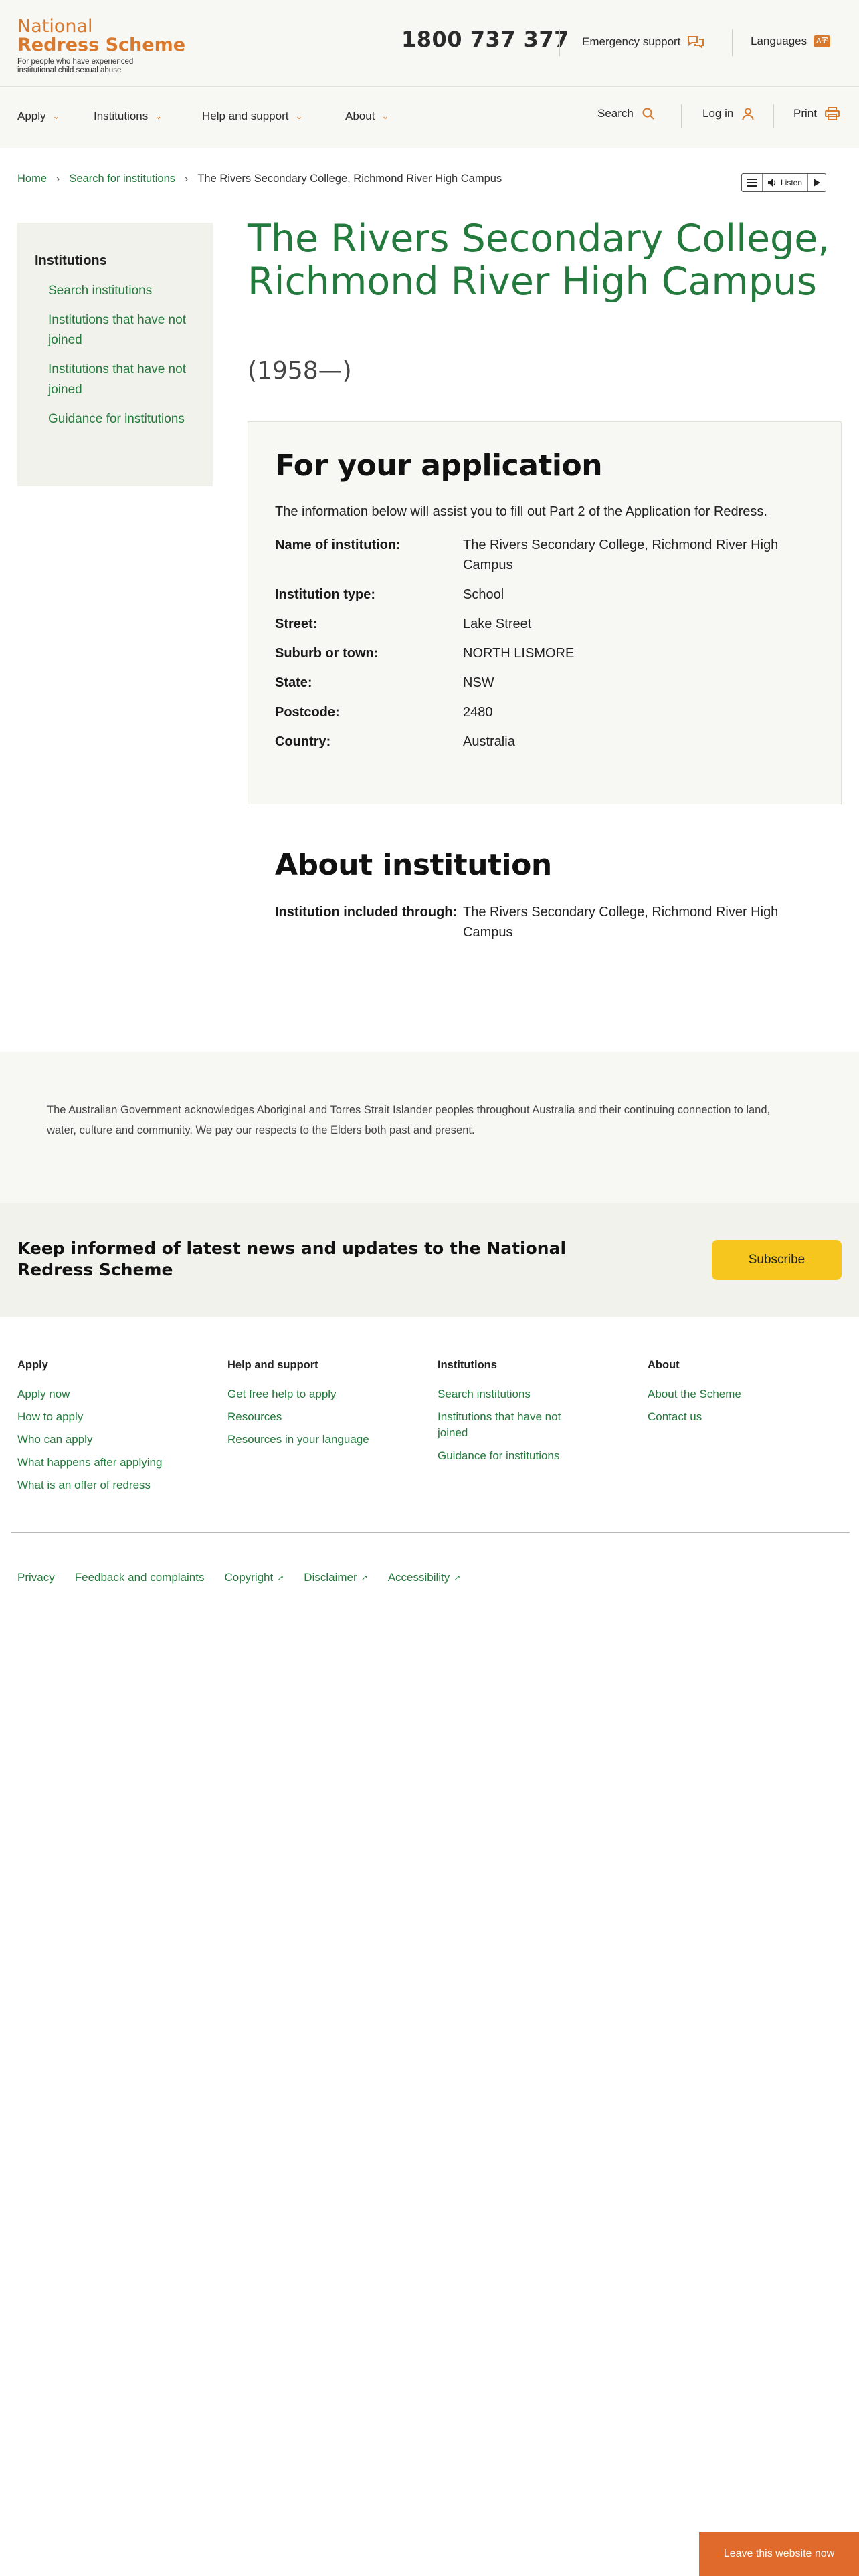  What do you see at coordinates (360, 116) in the screenshot?
I see `nav-about-label: About` at bounding box center [360, 116].